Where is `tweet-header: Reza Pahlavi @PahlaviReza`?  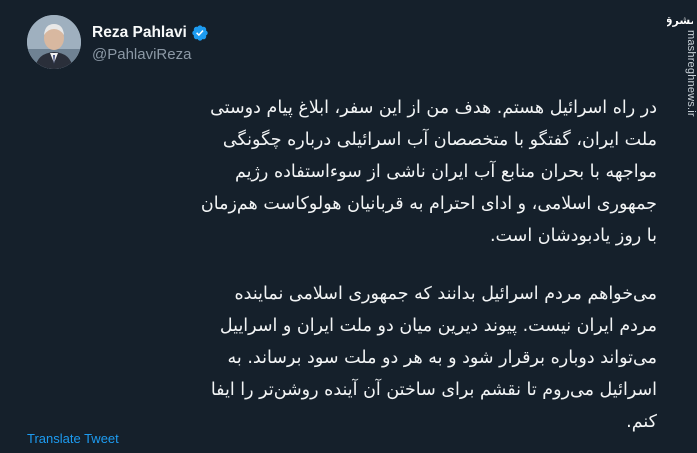
tweet-header: Reza Pahlavi @PahlaviReza is located at coordinates (118, 42).